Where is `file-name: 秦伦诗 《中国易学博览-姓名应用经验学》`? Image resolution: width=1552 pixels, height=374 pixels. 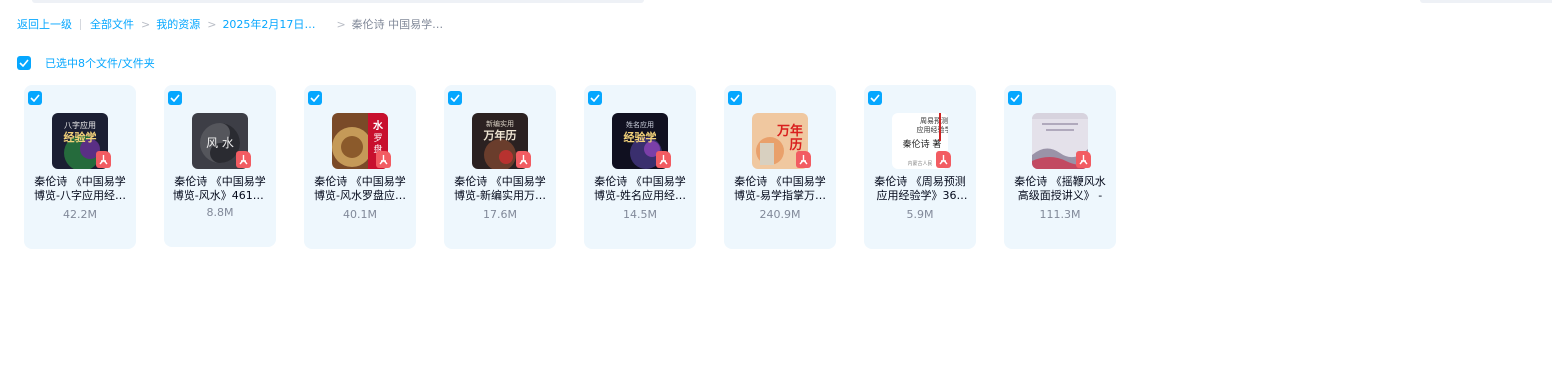 file-name: 秦伦诗 《中国易学博览-姓名应用经验学》 is located at coordinates (640, 188).